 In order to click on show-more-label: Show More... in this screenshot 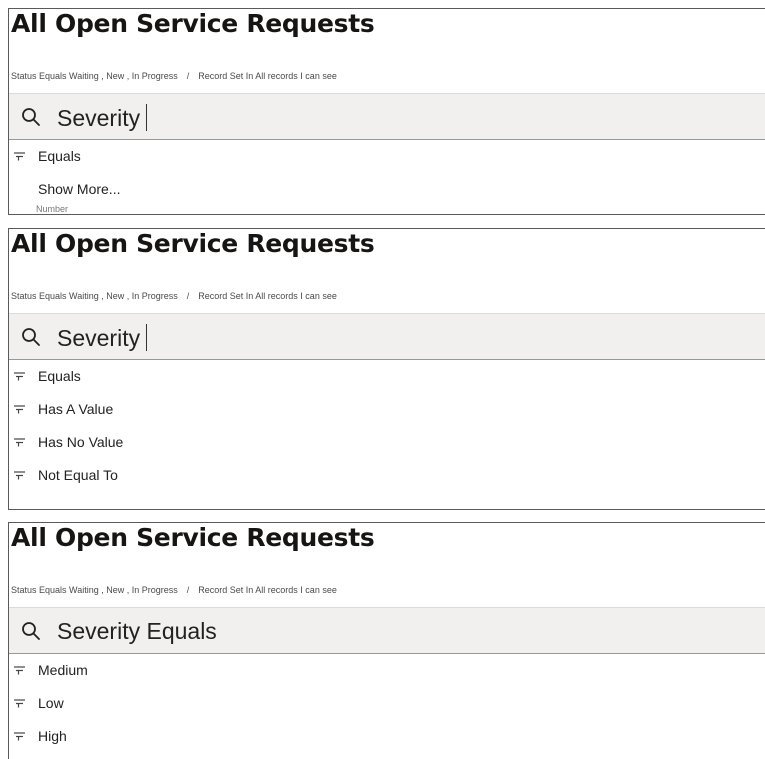, I will do `click(79, 189)`.